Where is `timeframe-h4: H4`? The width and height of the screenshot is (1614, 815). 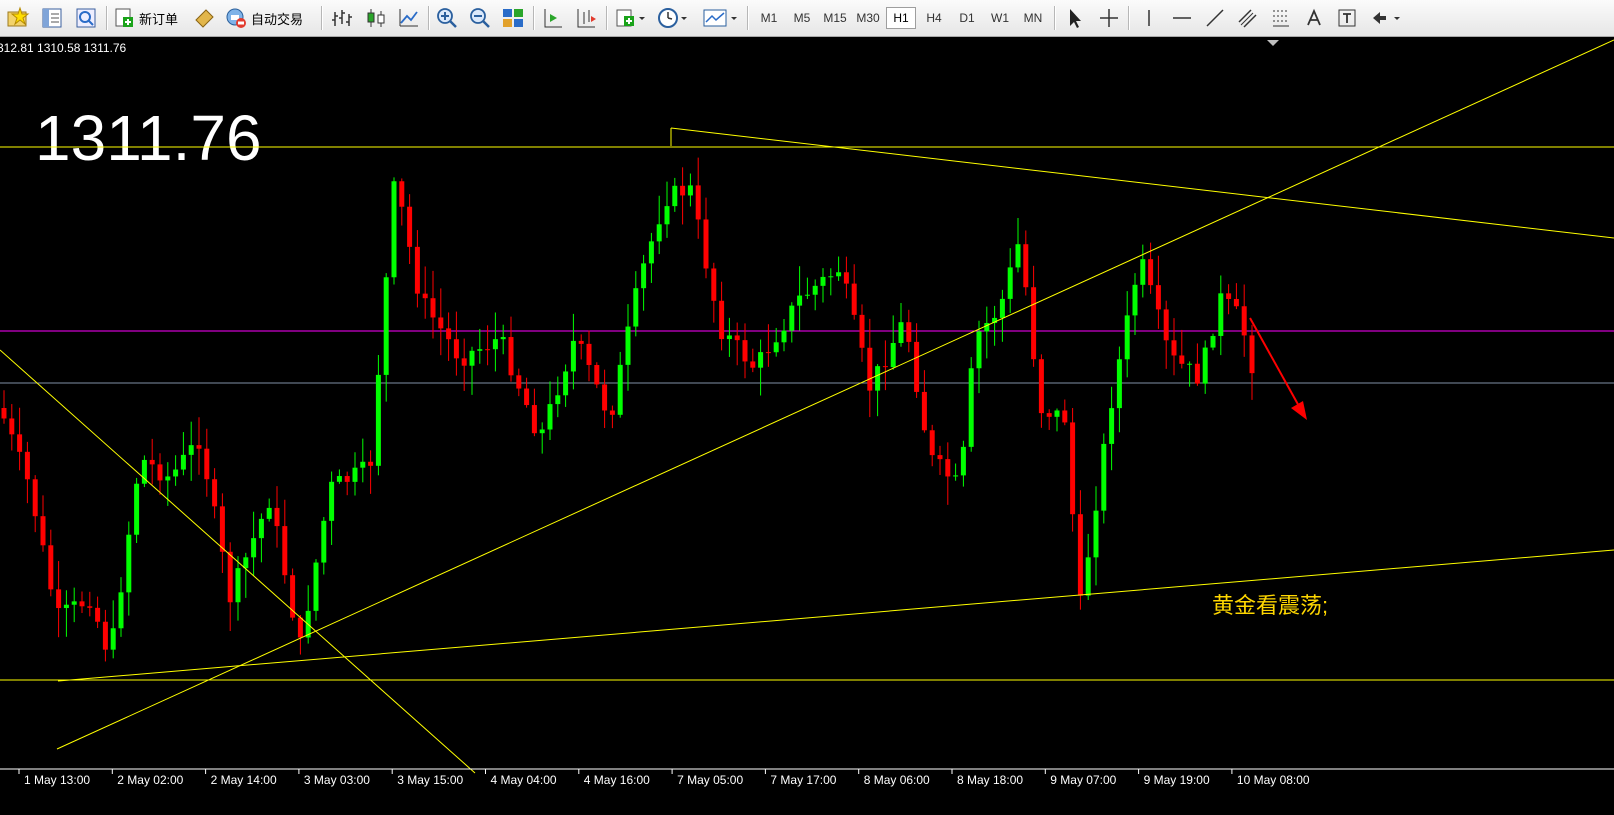
timeframe-h4: H4 is located at coordinates (934, 18).